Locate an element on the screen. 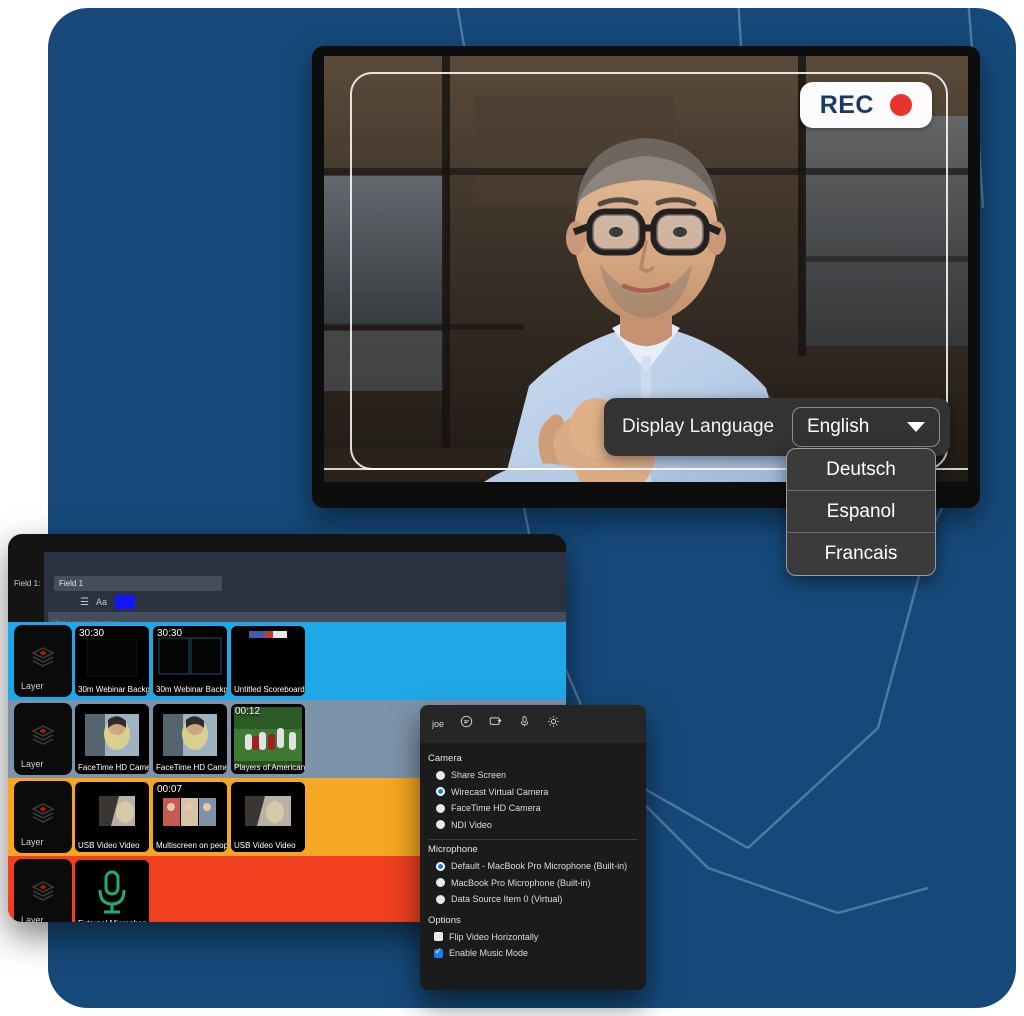 Image resolution: width=1024 pixels, height=1016 pixels. font-size-icon: Aa is located at coordinates (101, 602).